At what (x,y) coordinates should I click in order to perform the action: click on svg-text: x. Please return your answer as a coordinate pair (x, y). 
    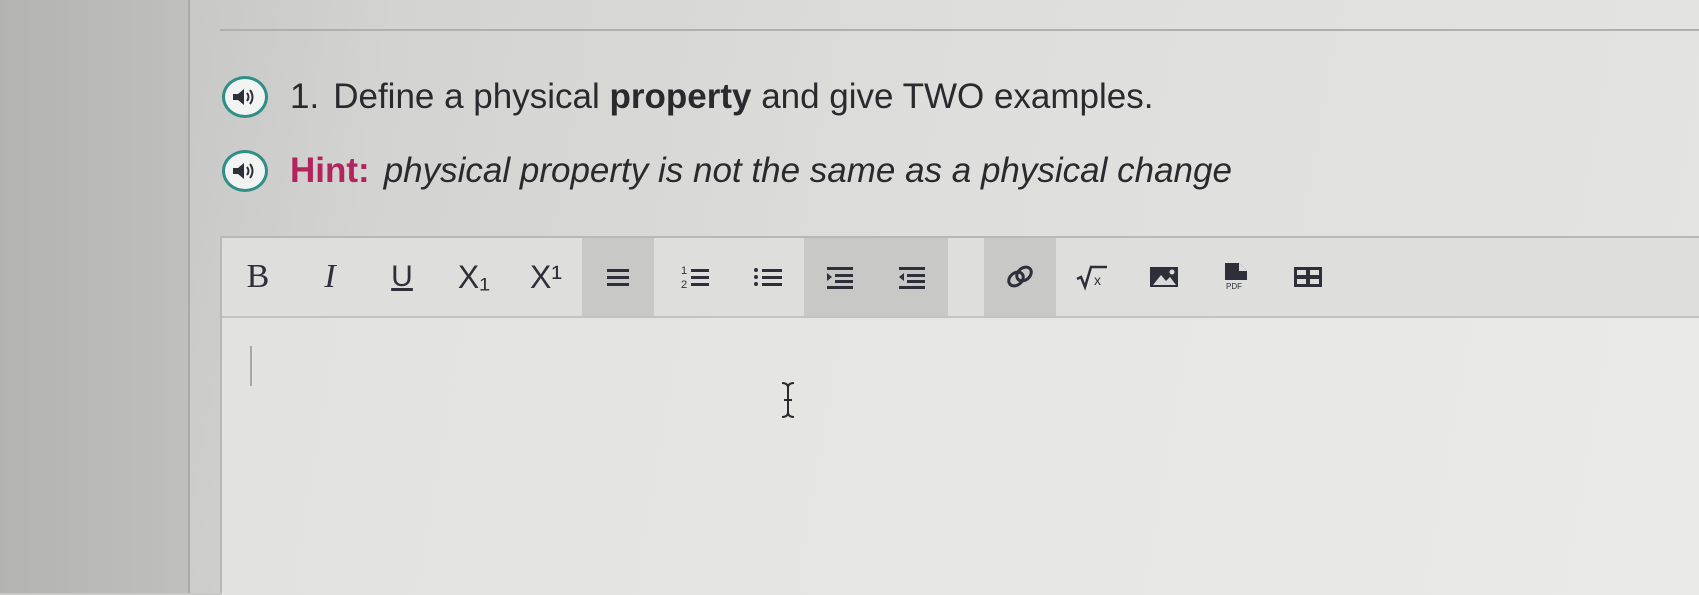
    Looking at the image, I should click on (1097, 280).